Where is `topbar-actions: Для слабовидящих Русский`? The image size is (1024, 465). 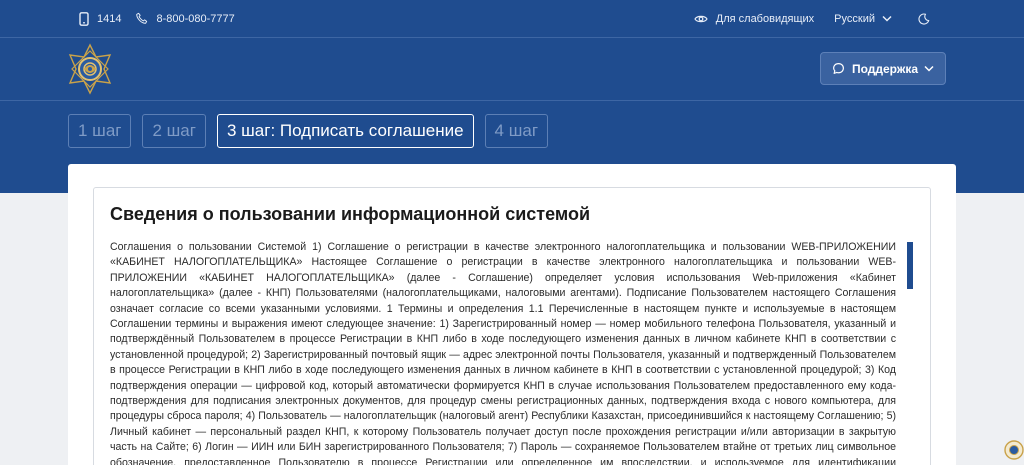
topbar-actions: Для слабовидящих Русский is located at coordinates (806, 18).